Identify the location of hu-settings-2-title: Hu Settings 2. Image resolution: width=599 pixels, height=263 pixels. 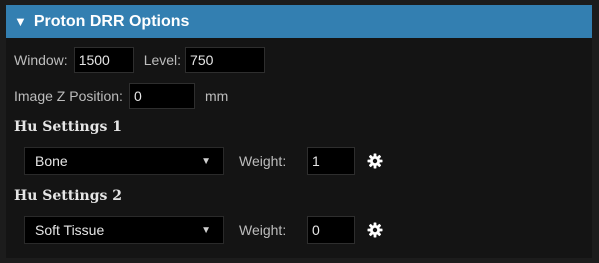
(68, 196).